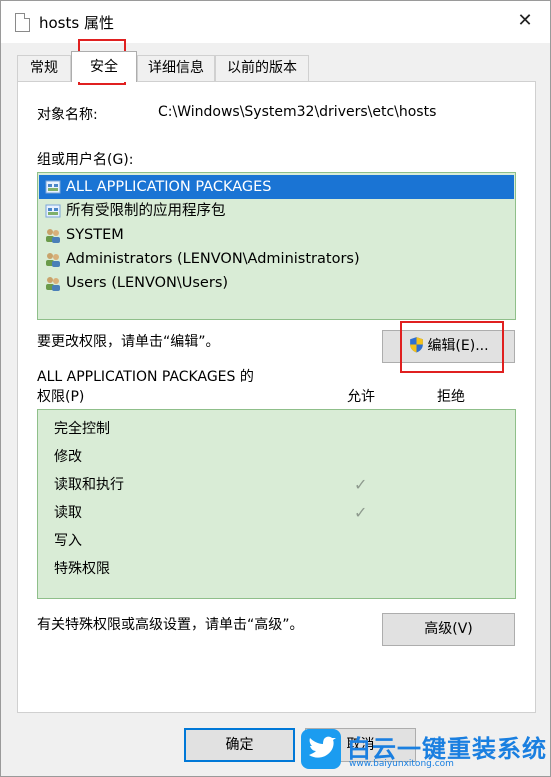 Image resolution: width=551 pixels, height=777 pixels. Describe the element at coordinates (276, 457) in the screenshot. I see `table-row: 修改` at that location.